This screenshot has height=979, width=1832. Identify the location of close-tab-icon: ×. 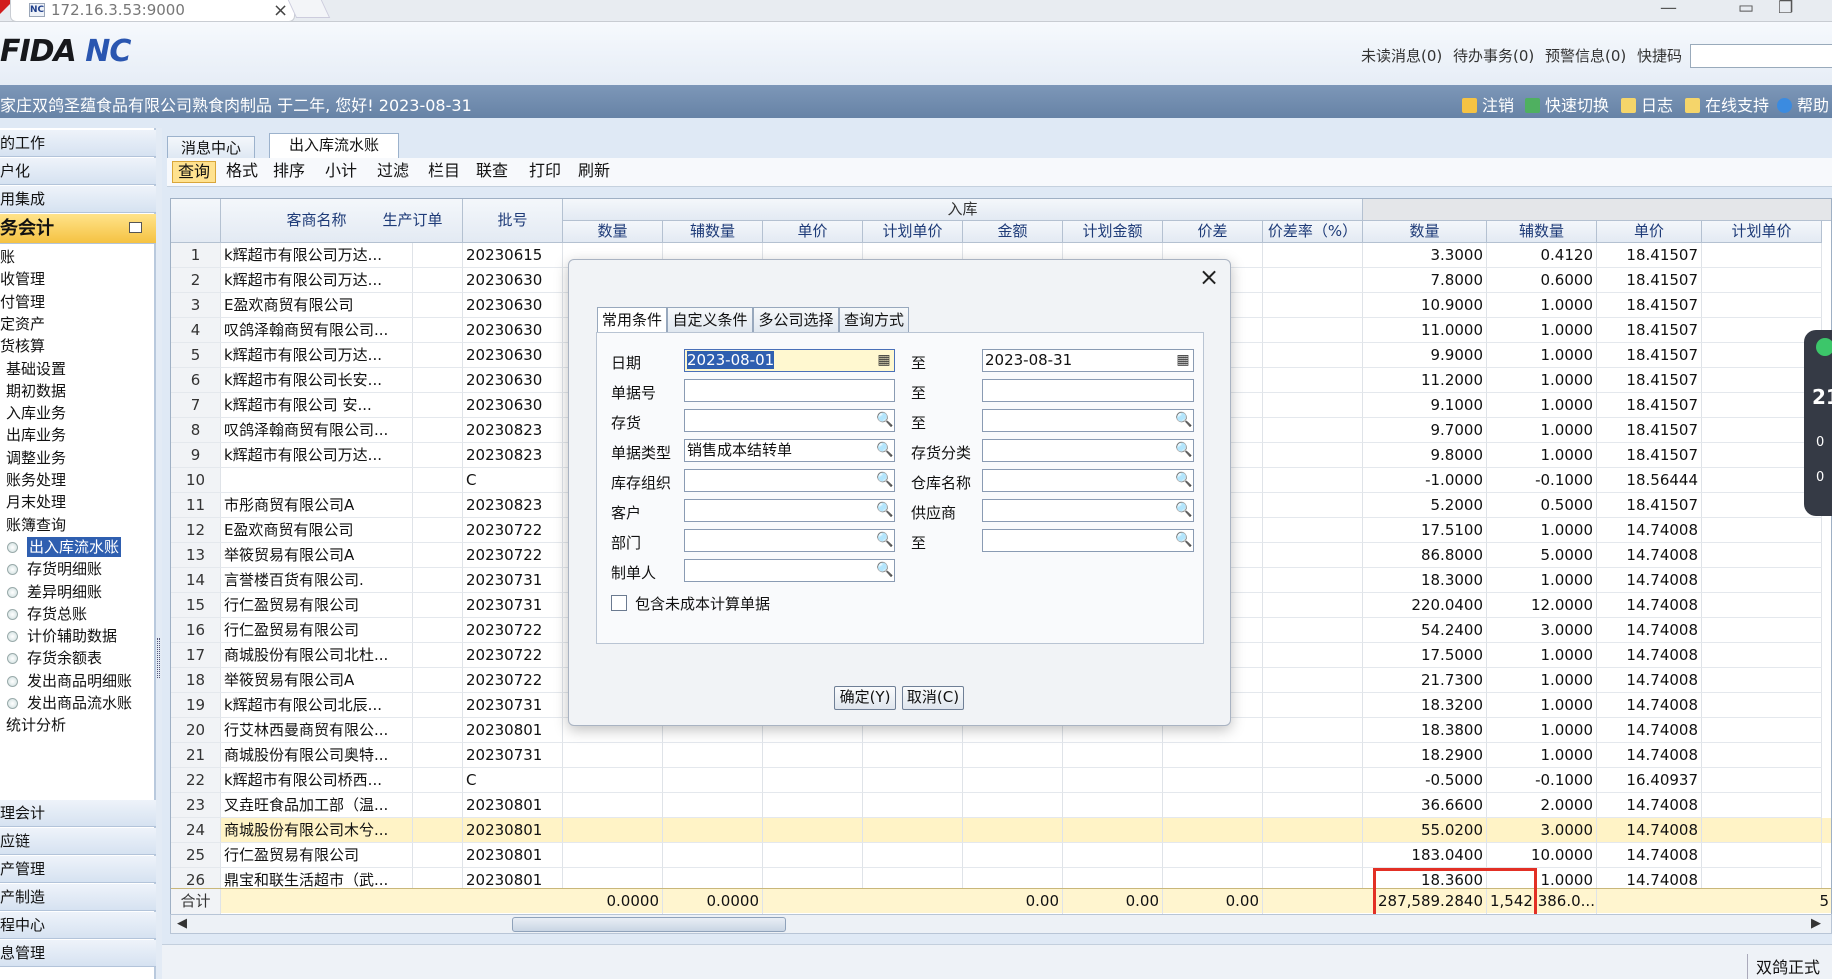
(280, 10).